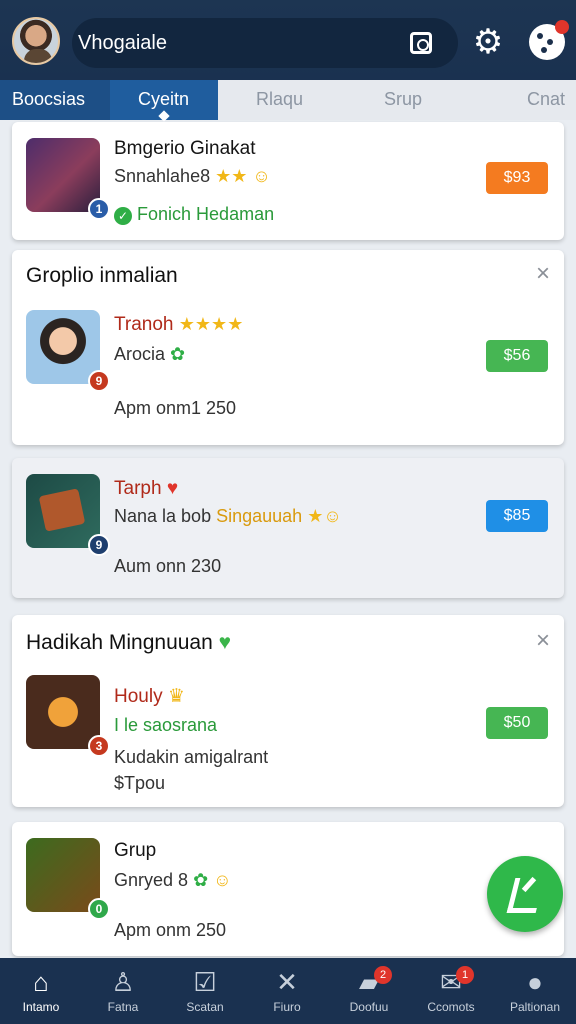 This screenshot has width=576, height=1024. What do you see at coordinates (287, 982) in the screenshot?
I see `close-icon: ✕` at bounding box center [287, 982].